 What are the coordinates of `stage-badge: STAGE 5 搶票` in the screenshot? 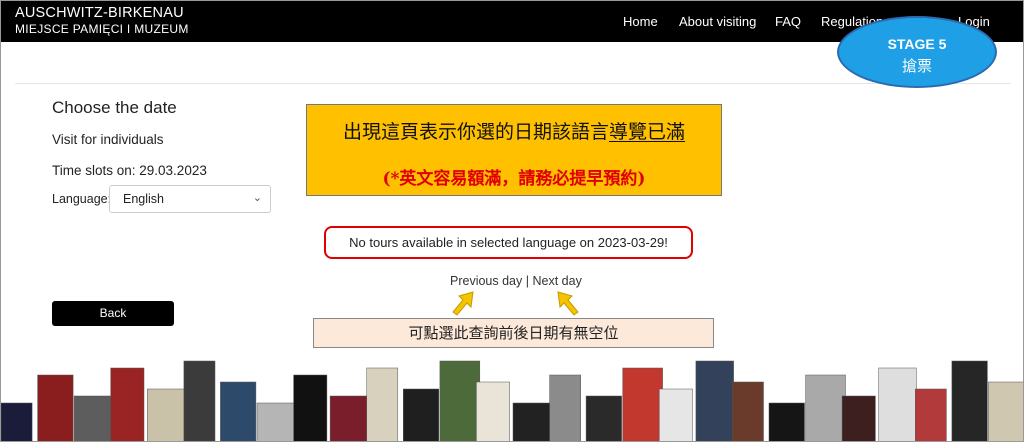 It's located at (917, 52).